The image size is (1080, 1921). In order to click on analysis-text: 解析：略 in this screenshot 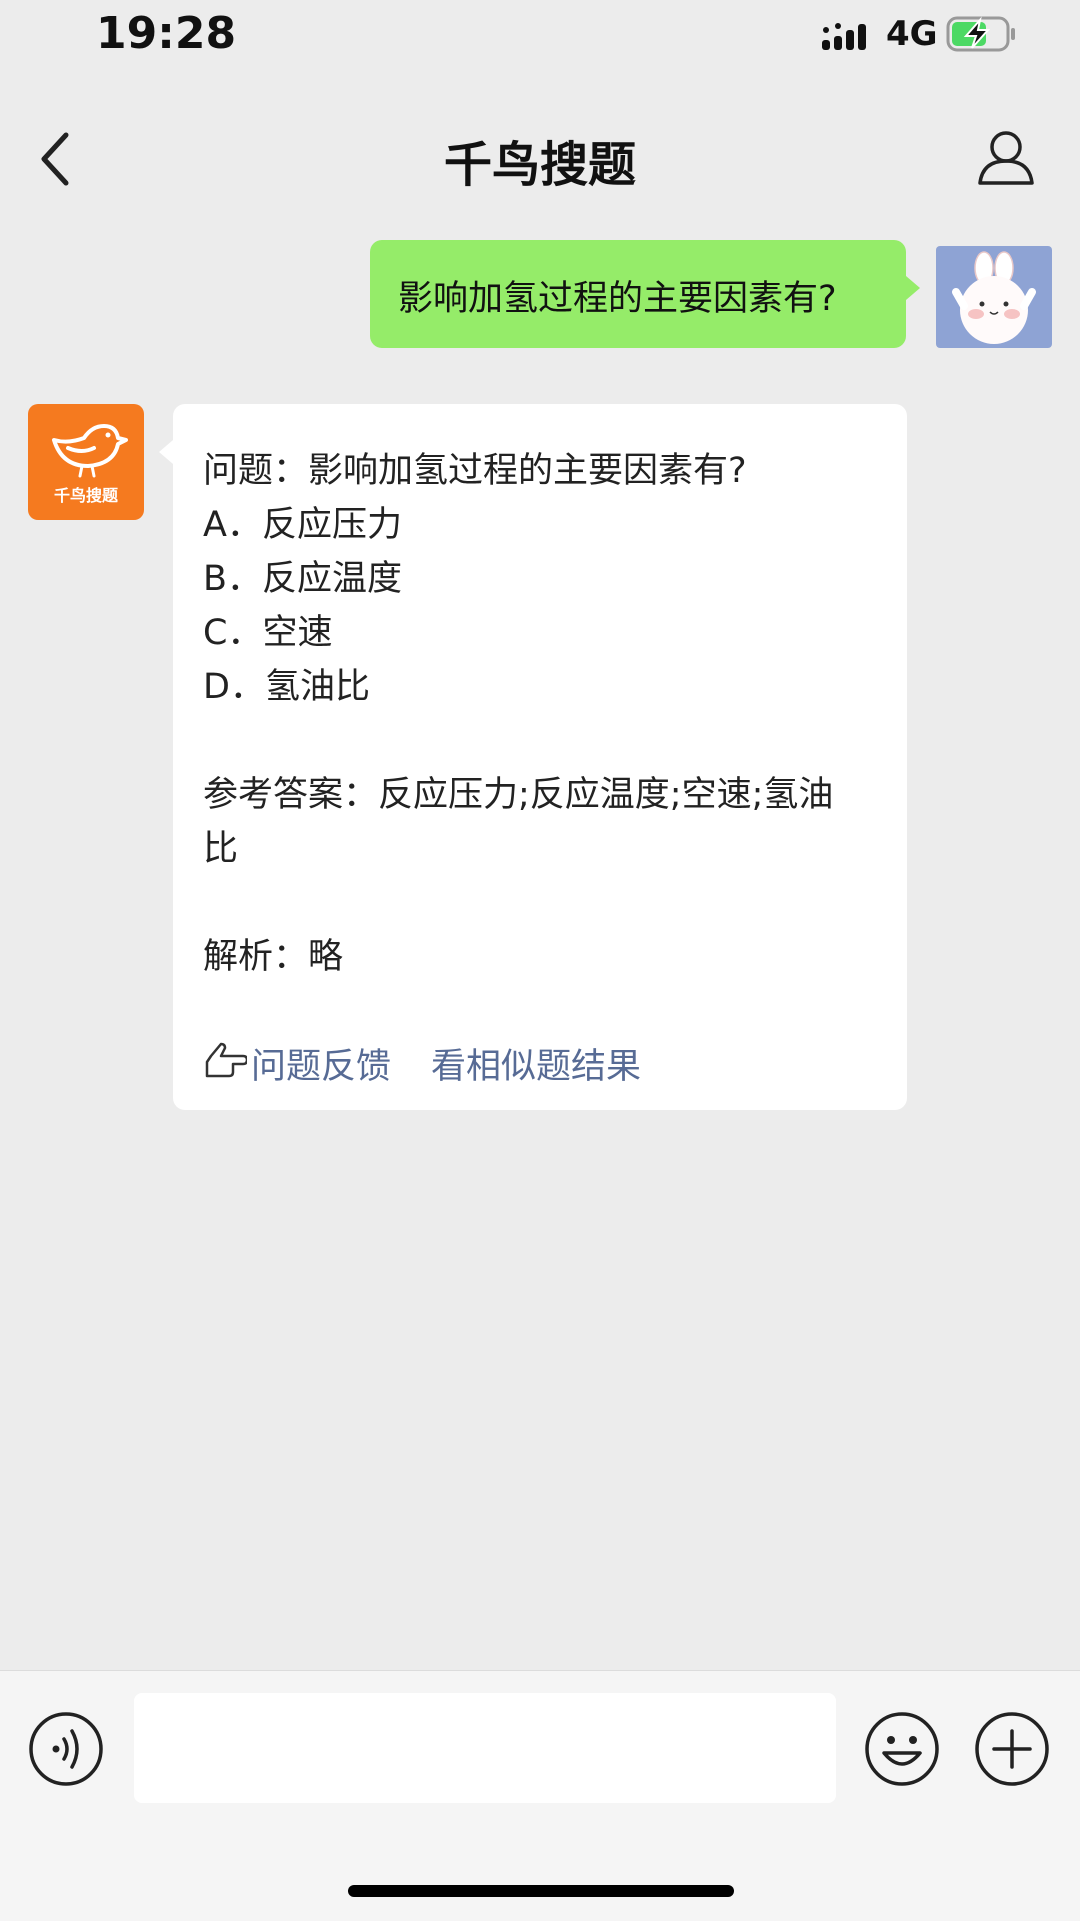, I will do `click(273, 957)`.